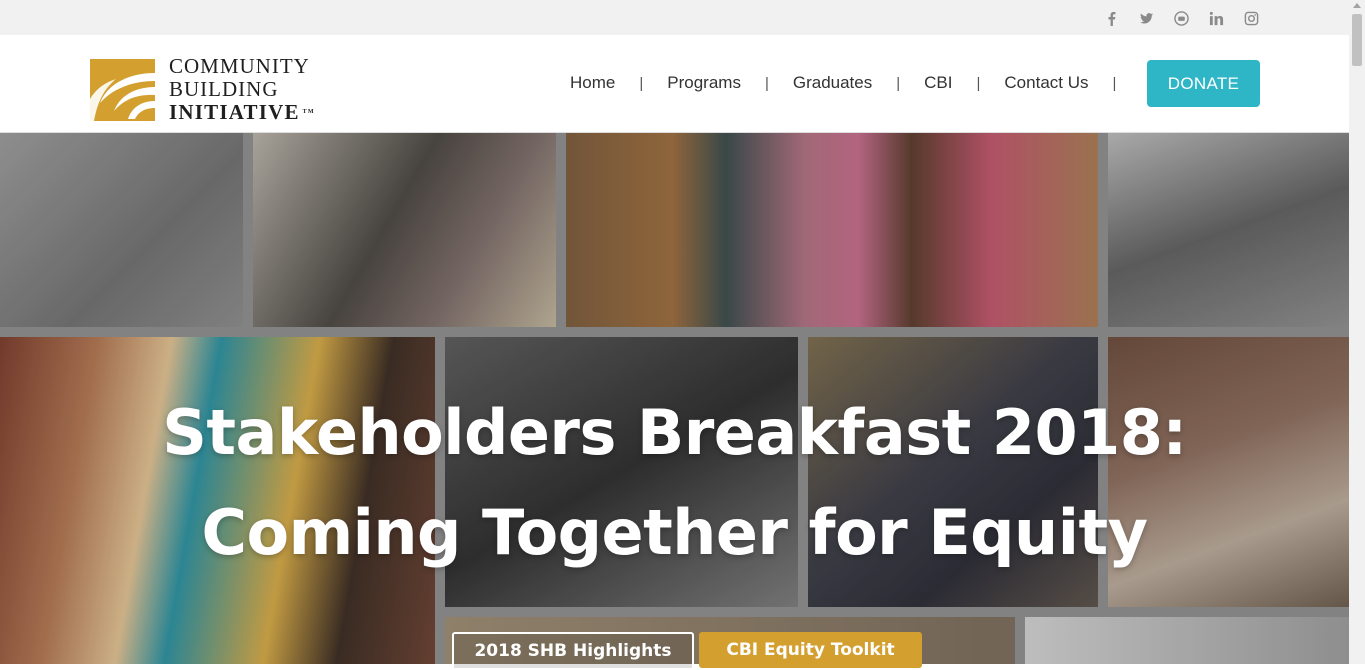  What do you see at coordinates (810, 650) in the screenshot?
I see `equity-toolkit-button: CBI Equity Toolkit` at bounding box center [810, 650].